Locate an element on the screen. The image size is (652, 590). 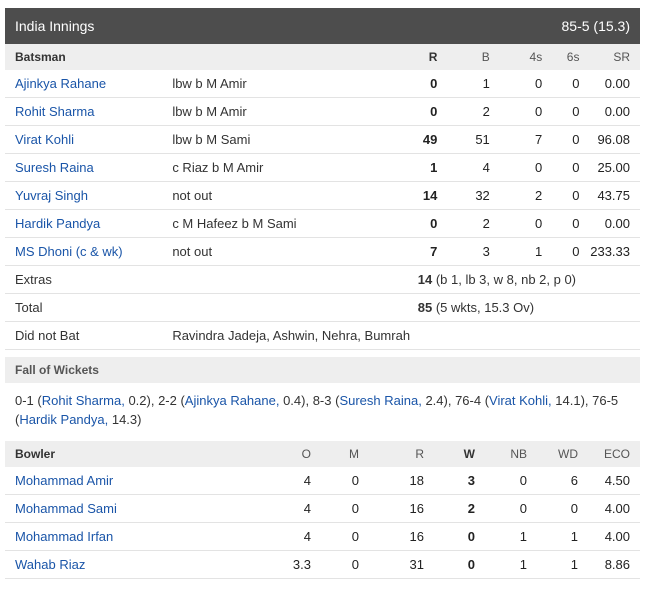
fow-text: 14.3) is located at coordinates (125, 419).